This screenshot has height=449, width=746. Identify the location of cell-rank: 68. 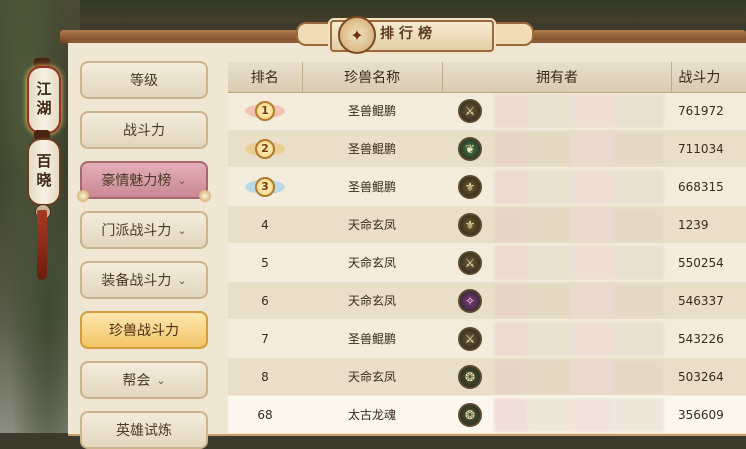
(265, 414).